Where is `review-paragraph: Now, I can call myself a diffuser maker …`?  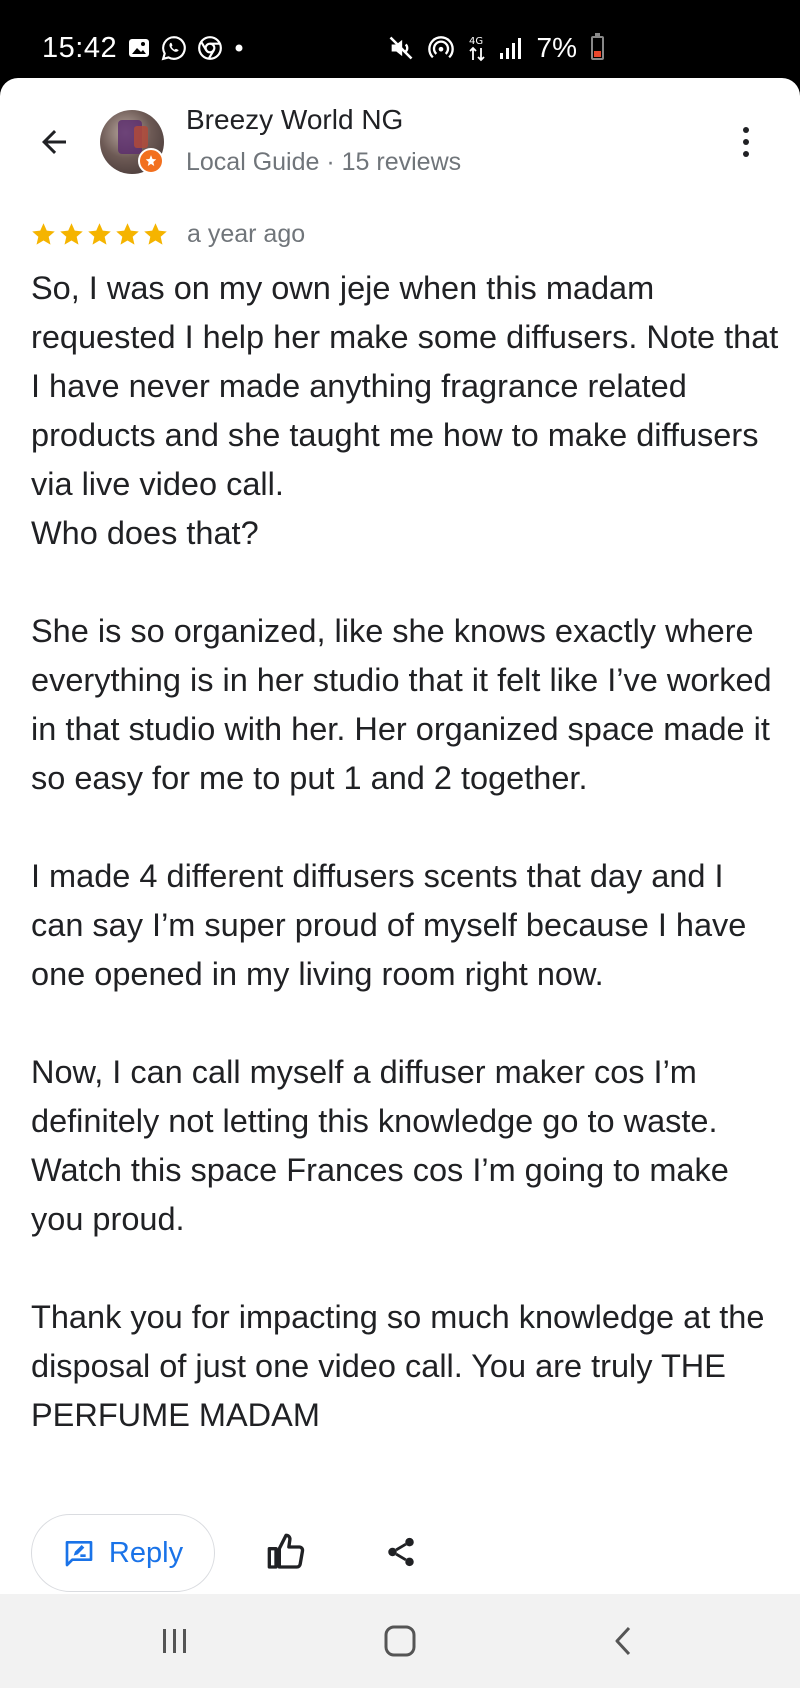
review-paragraph: Now, I can call myself a diffuser maker … is located at coordinates (380, 1145).